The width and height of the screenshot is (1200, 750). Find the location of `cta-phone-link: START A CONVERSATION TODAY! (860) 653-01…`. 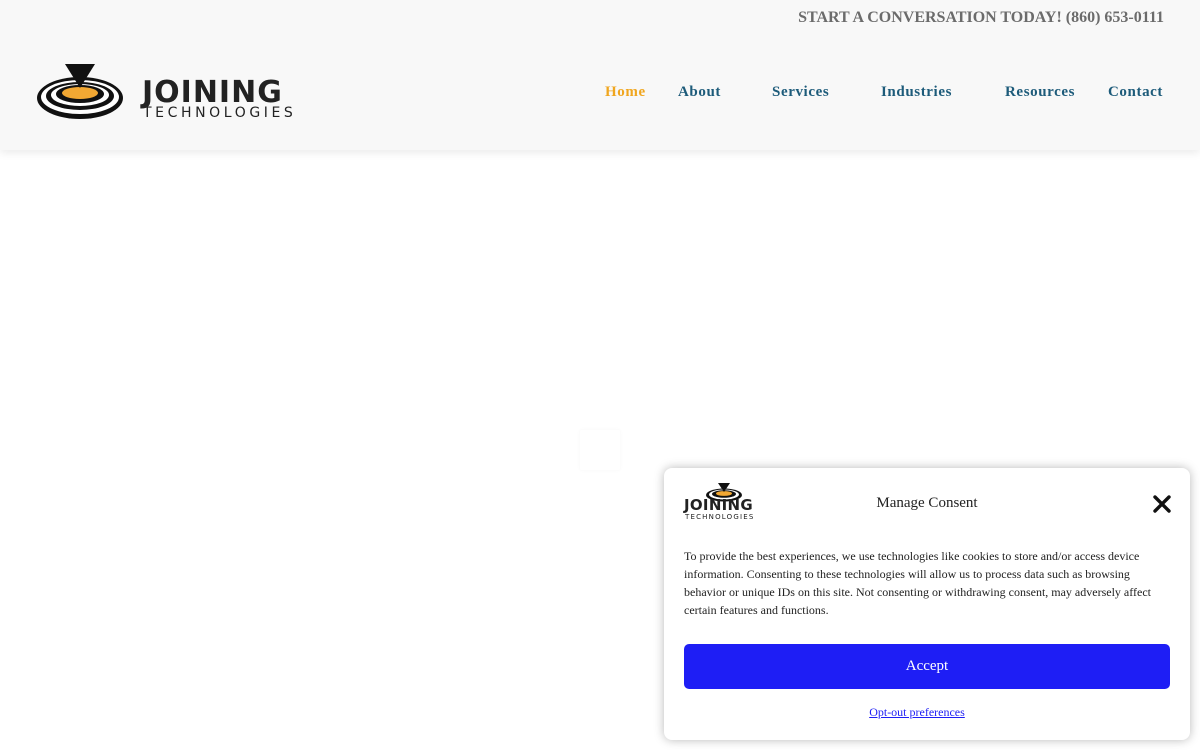

cta-phone-link: START A CONVERSATION TODAY! (860) 653-01… is located at coordinates (981, 18).